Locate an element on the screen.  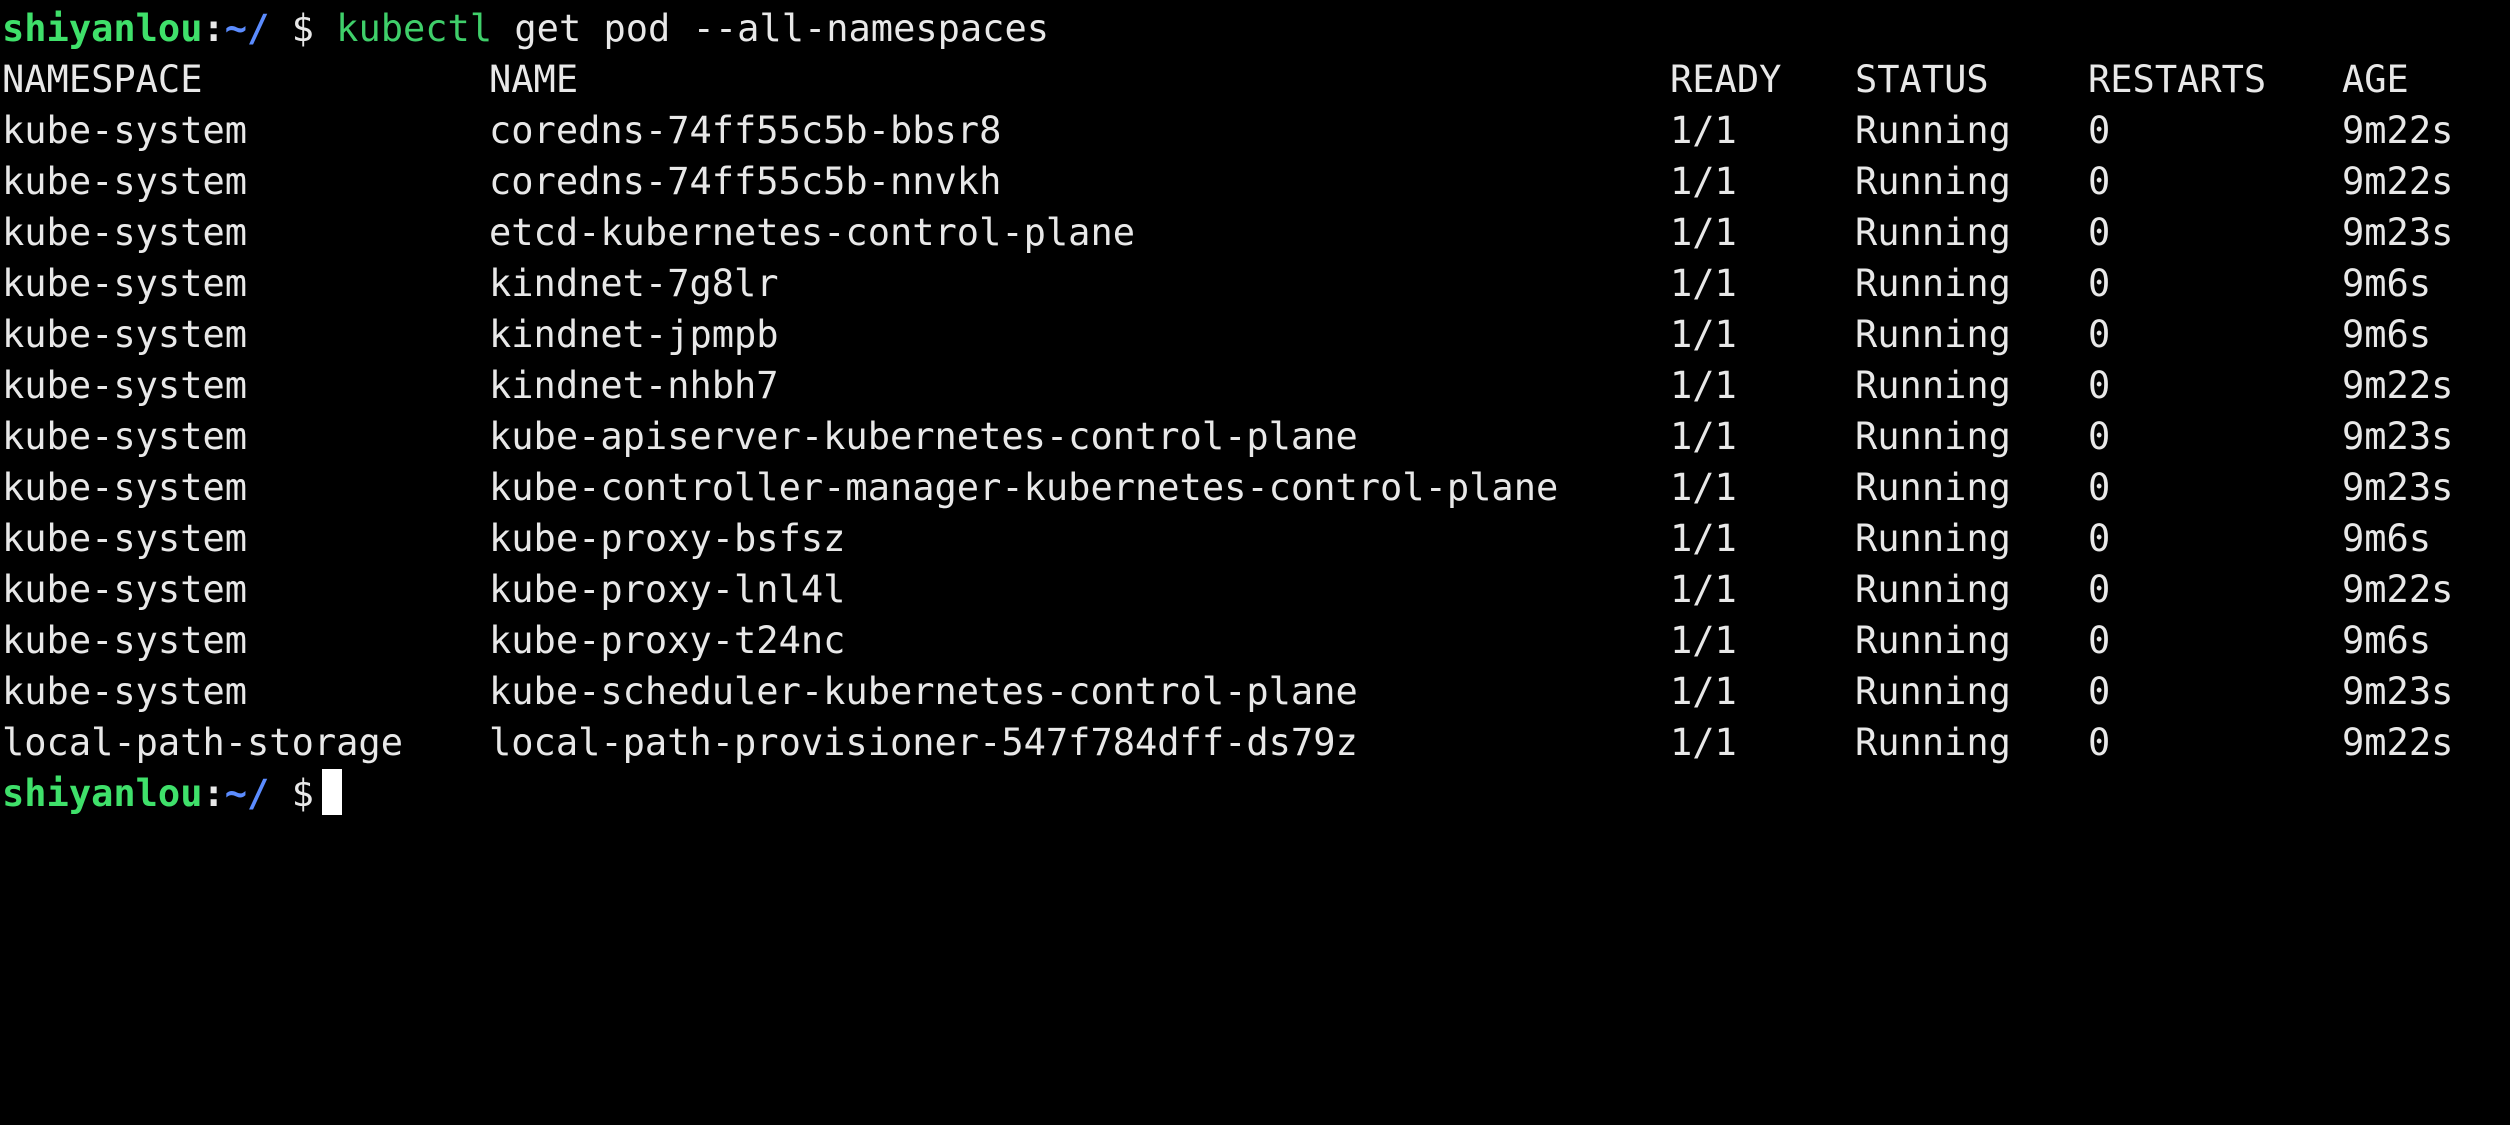
cell-name: kube-apiserver-kubernetes-control-plane is located at coordinates (923, 436).